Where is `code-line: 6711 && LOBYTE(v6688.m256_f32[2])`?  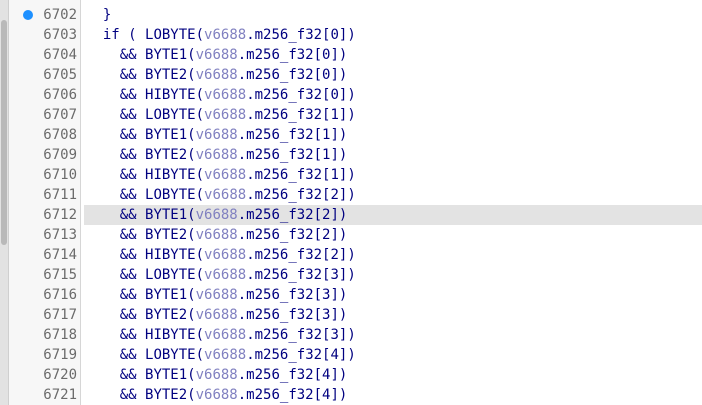
code-line: 6711 && LOBYTE(v6688.m256_f32[2]) is located at coordinates (351, 195).